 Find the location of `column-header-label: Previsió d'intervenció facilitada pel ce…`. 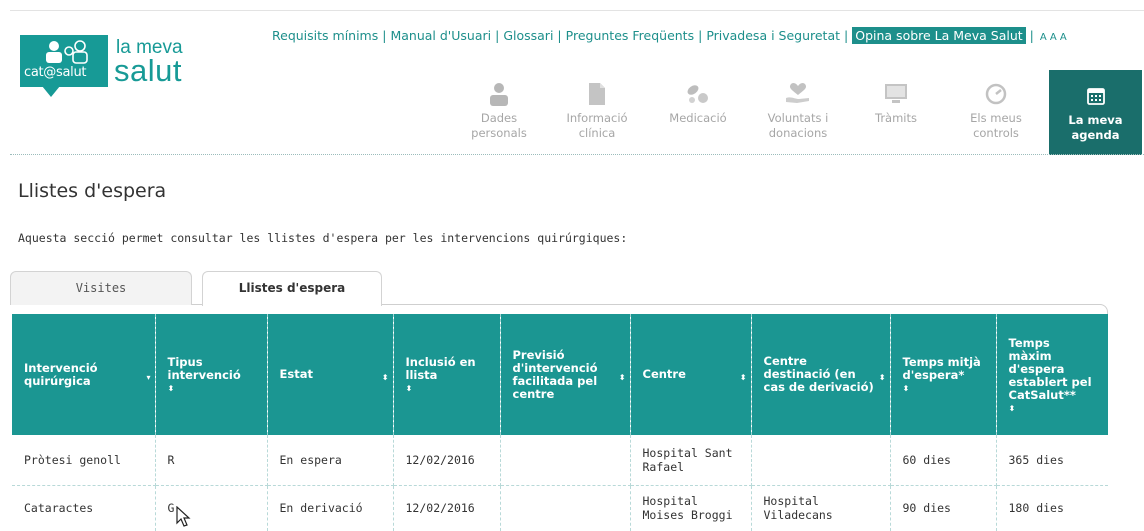

column-header-label: Previsió d'intervenció facilitada pel ce… is located at coordinates (555, 374).